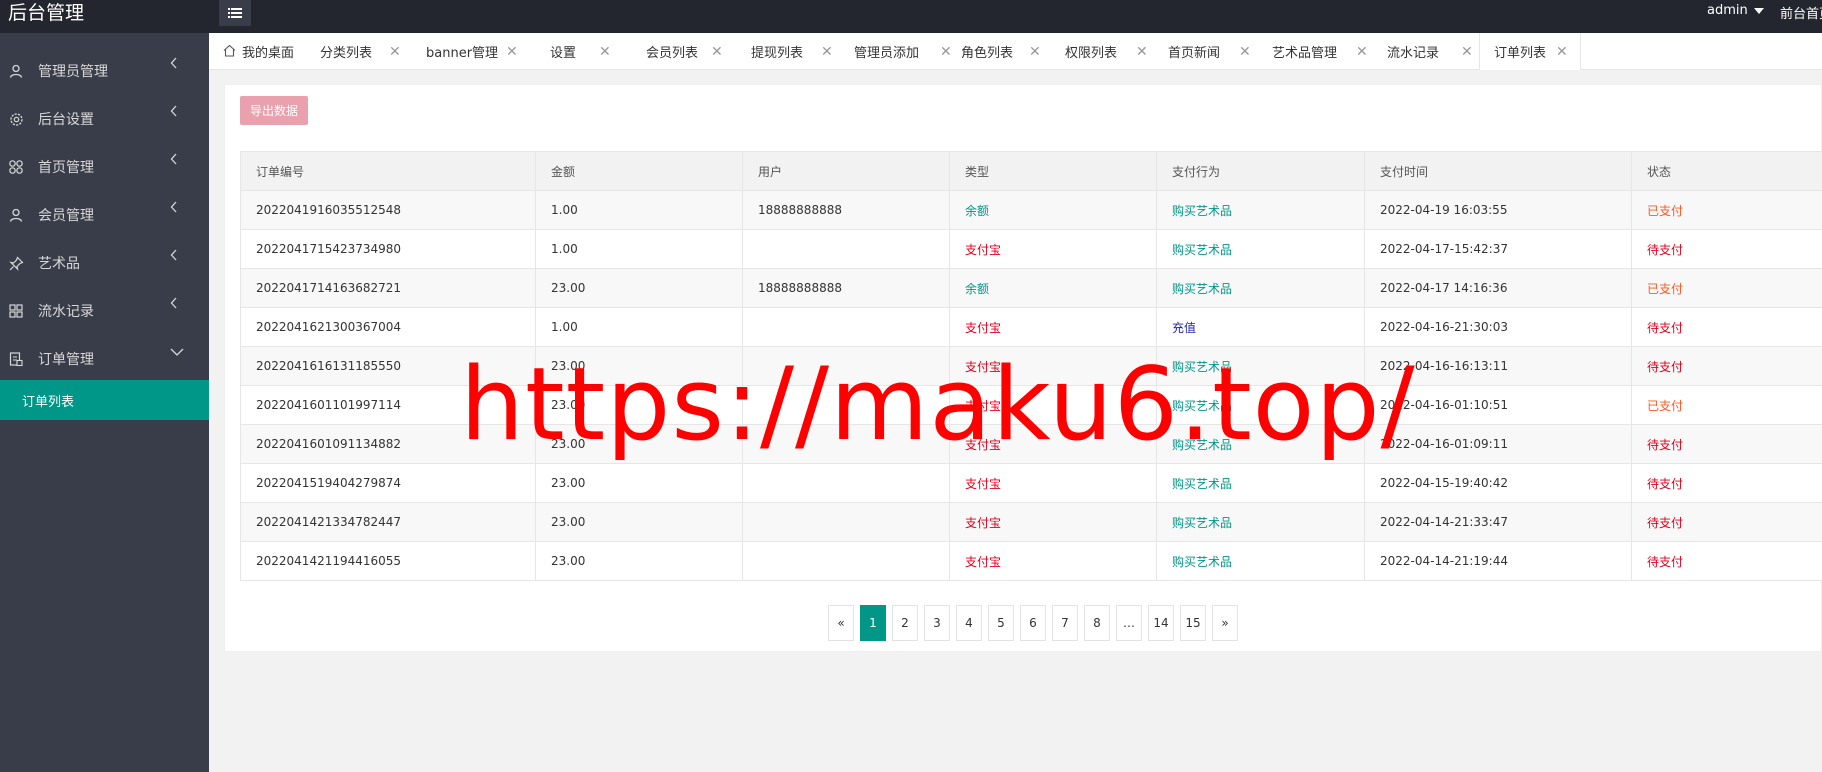  Describe the element at coordinates (1260, 171) in the screenshot. I see `header-pay-action: 支付行为` at that location.